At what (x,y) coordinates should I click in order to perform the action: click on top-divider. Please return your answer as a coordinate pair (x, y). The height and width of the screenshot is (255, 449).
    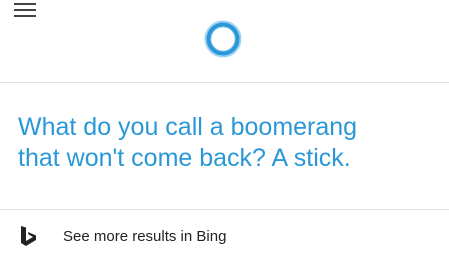
    Looking at the image, I should click on (224, 82).